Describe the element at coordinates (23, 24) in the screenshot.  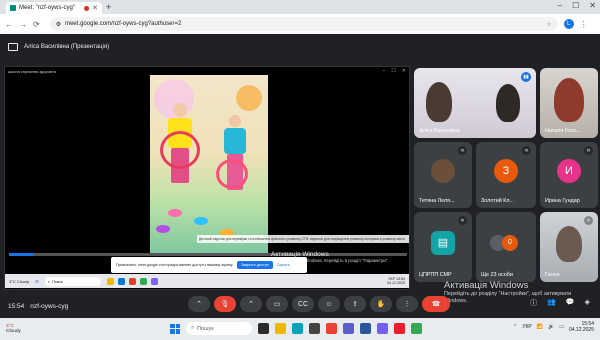
I see `forward-icon: →` at that location.